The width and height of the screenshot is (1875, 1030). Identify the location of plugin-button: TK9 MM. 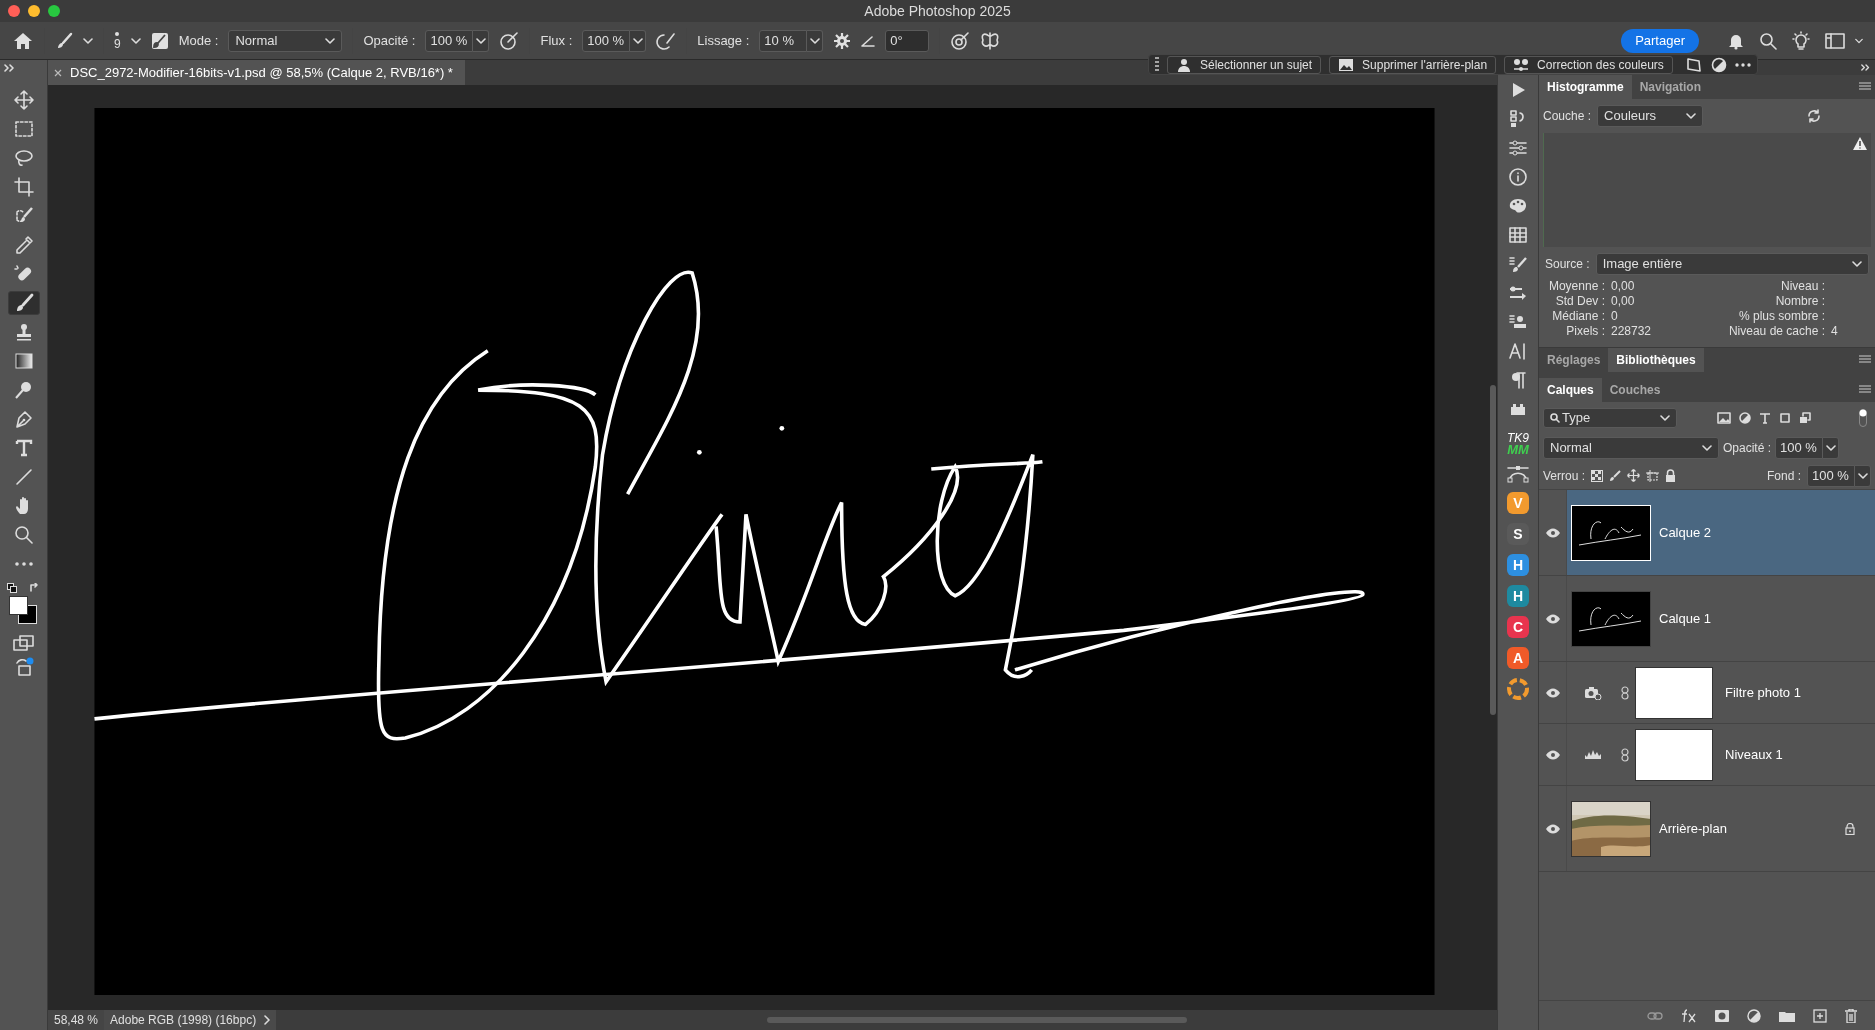
(1518, 444).